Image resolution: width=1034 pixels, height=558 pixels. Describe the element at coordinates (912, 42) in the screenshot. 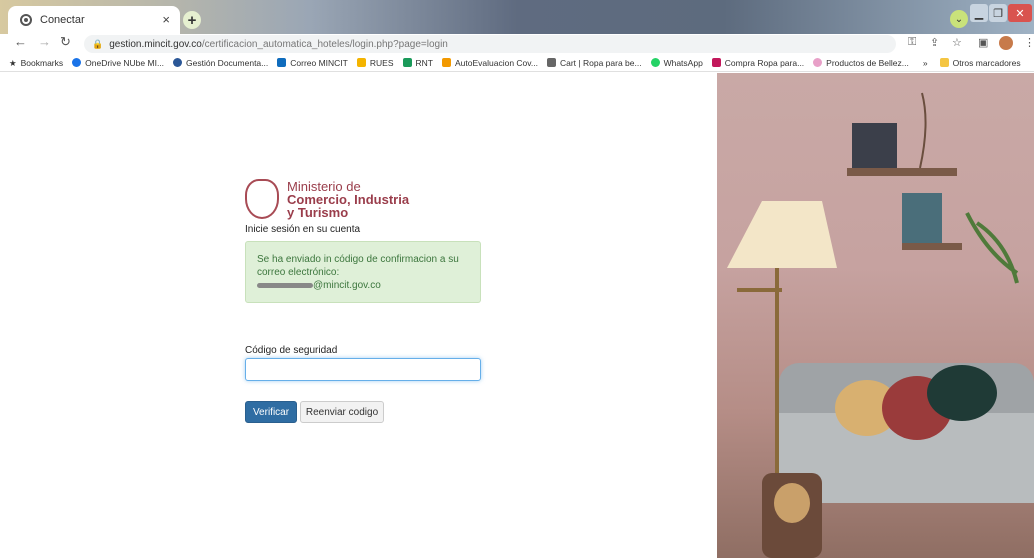

I see `key-icon: ⚿` at that location.